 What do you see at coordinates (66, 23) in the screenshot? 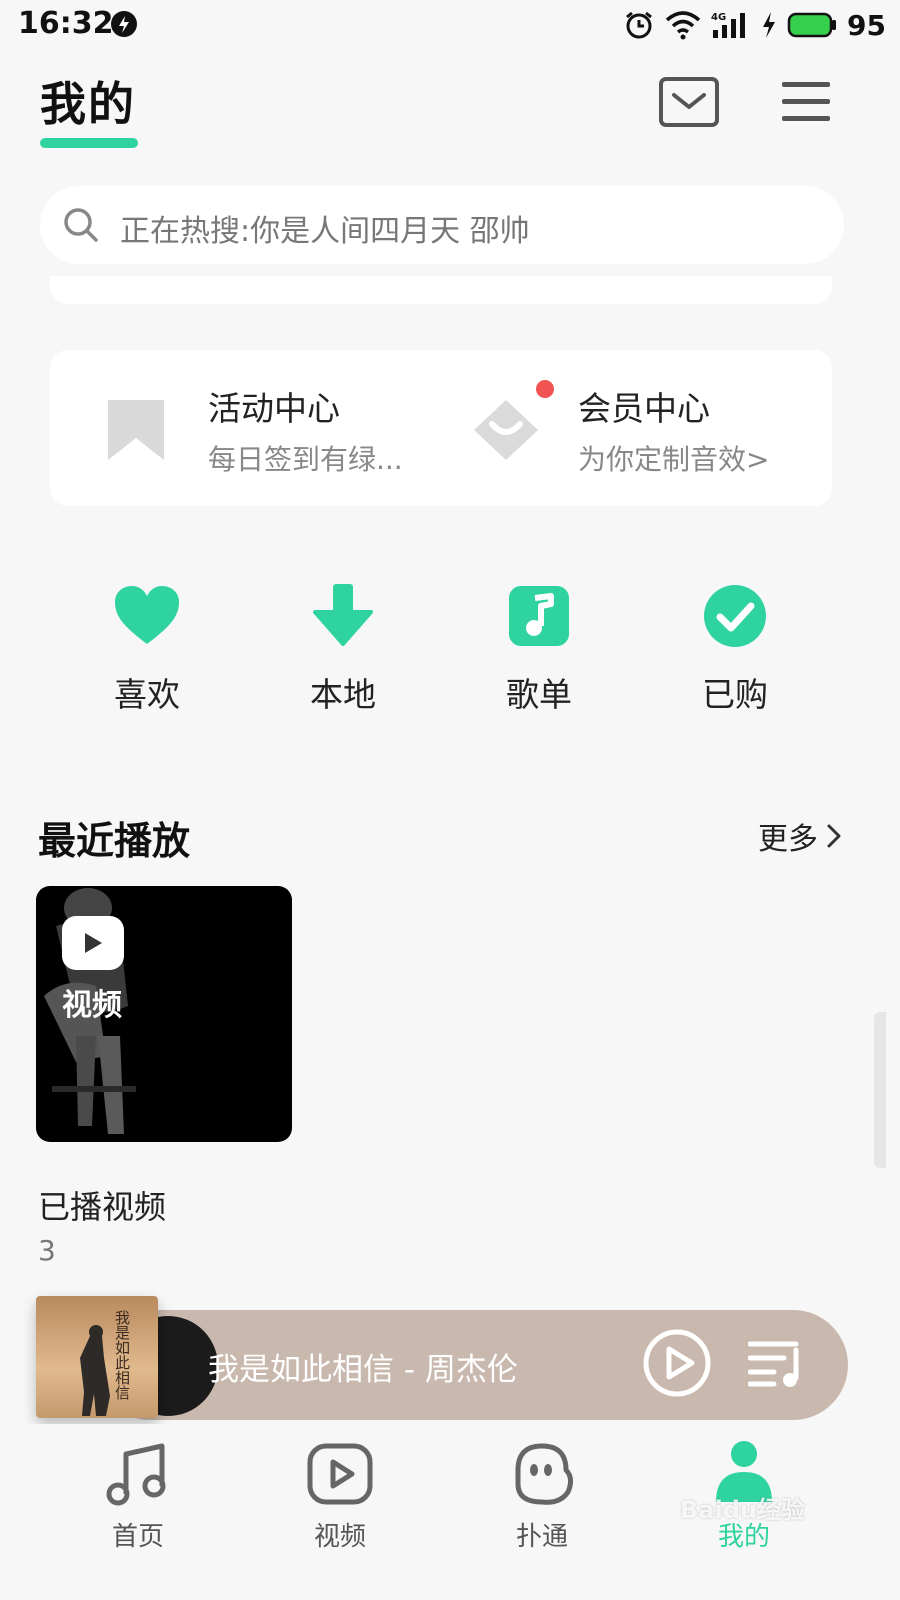
I see `status-time: 16:32` at bounding box center [66, 23].